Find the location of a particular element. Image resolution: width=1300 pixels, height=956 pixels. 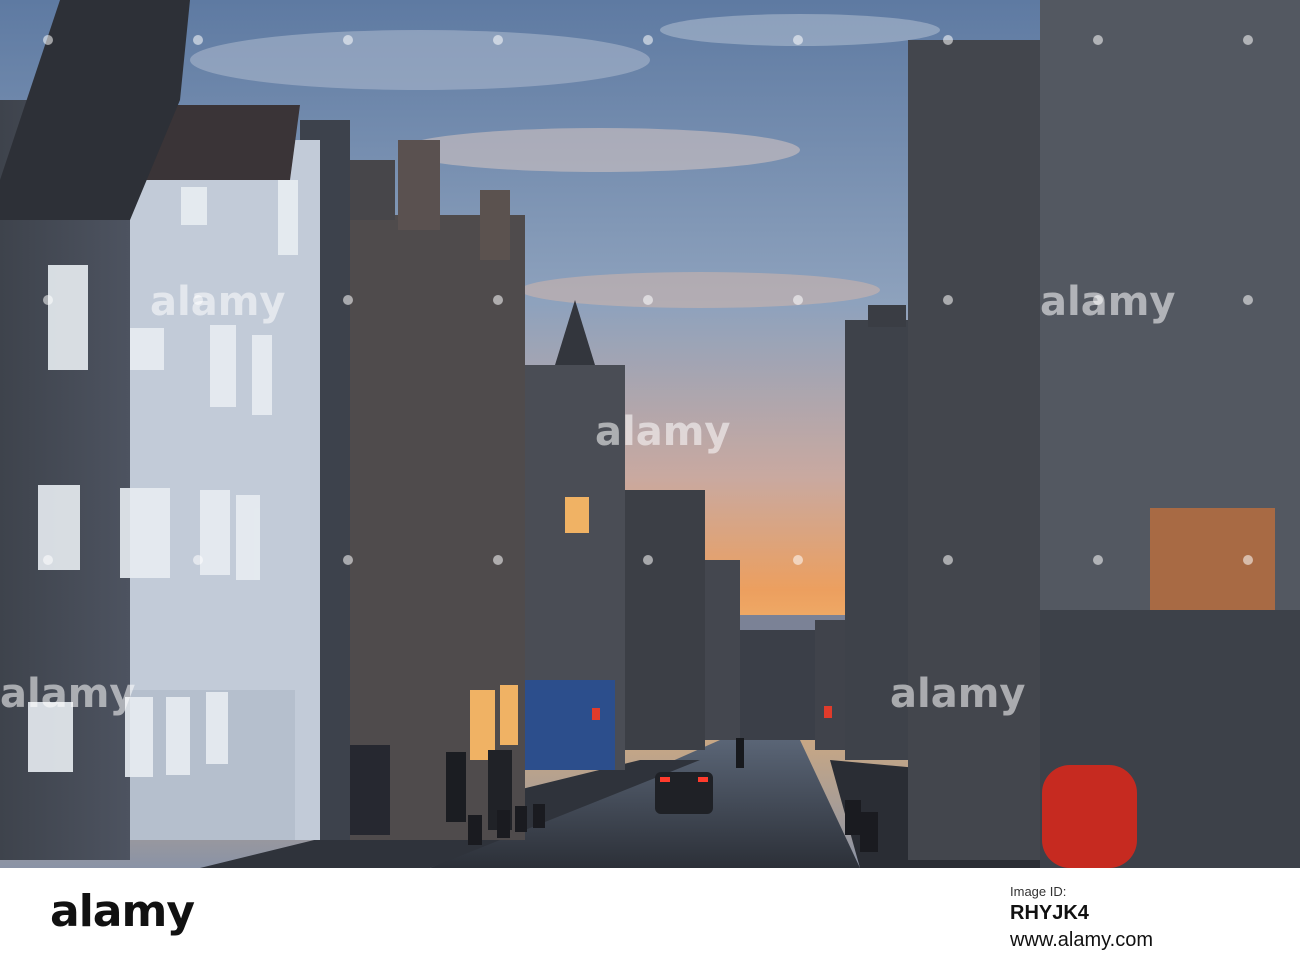

footer-info: Image ID: RHYJK4 www.alamy.com is located at coordinates (1135, 917).